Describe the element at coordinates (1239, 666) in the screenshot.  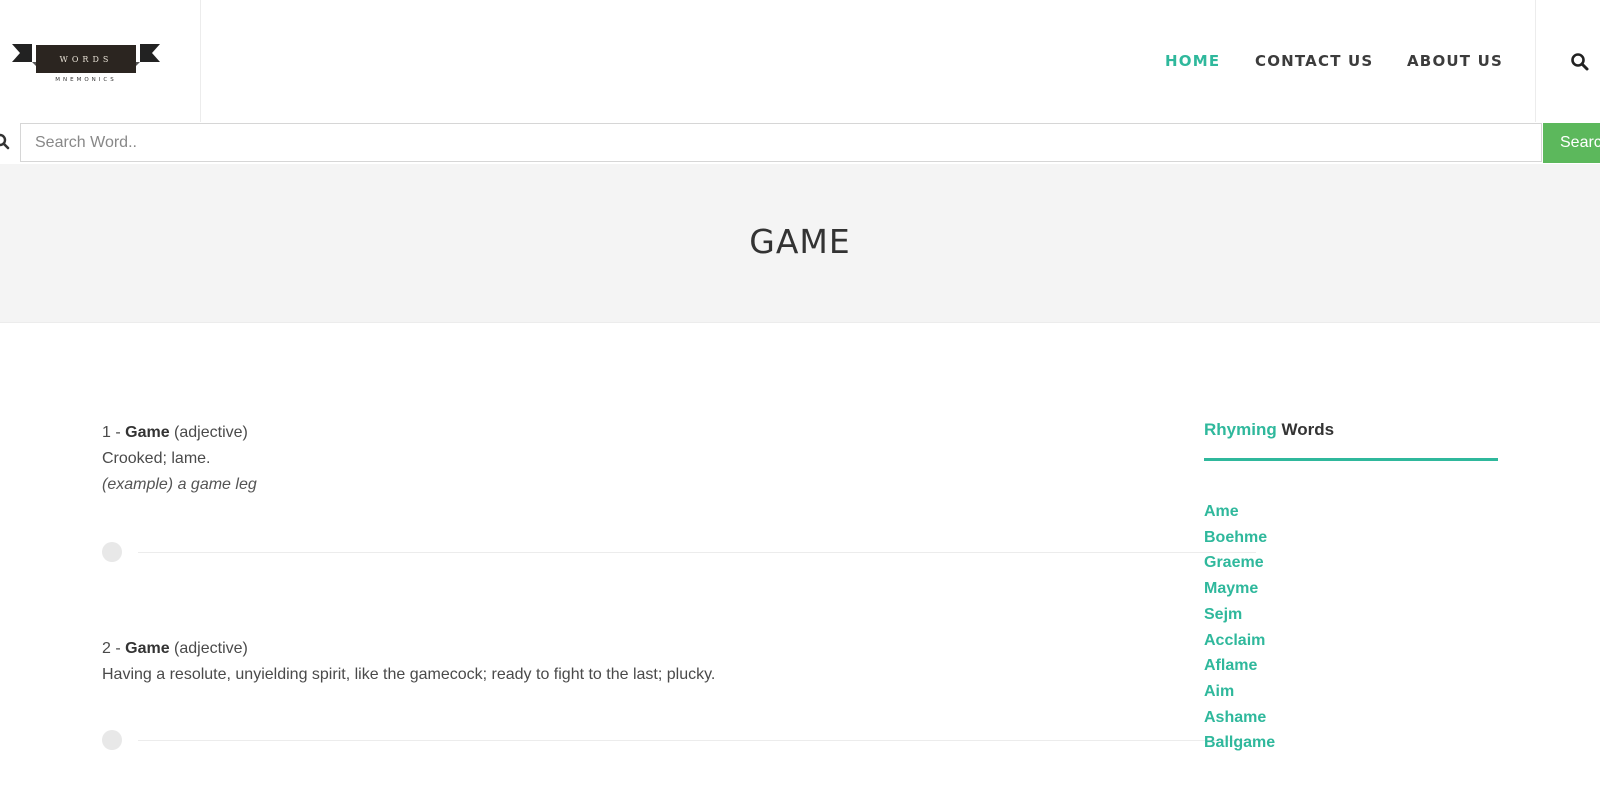
I see `rhyme-link: Aflame` at that location.